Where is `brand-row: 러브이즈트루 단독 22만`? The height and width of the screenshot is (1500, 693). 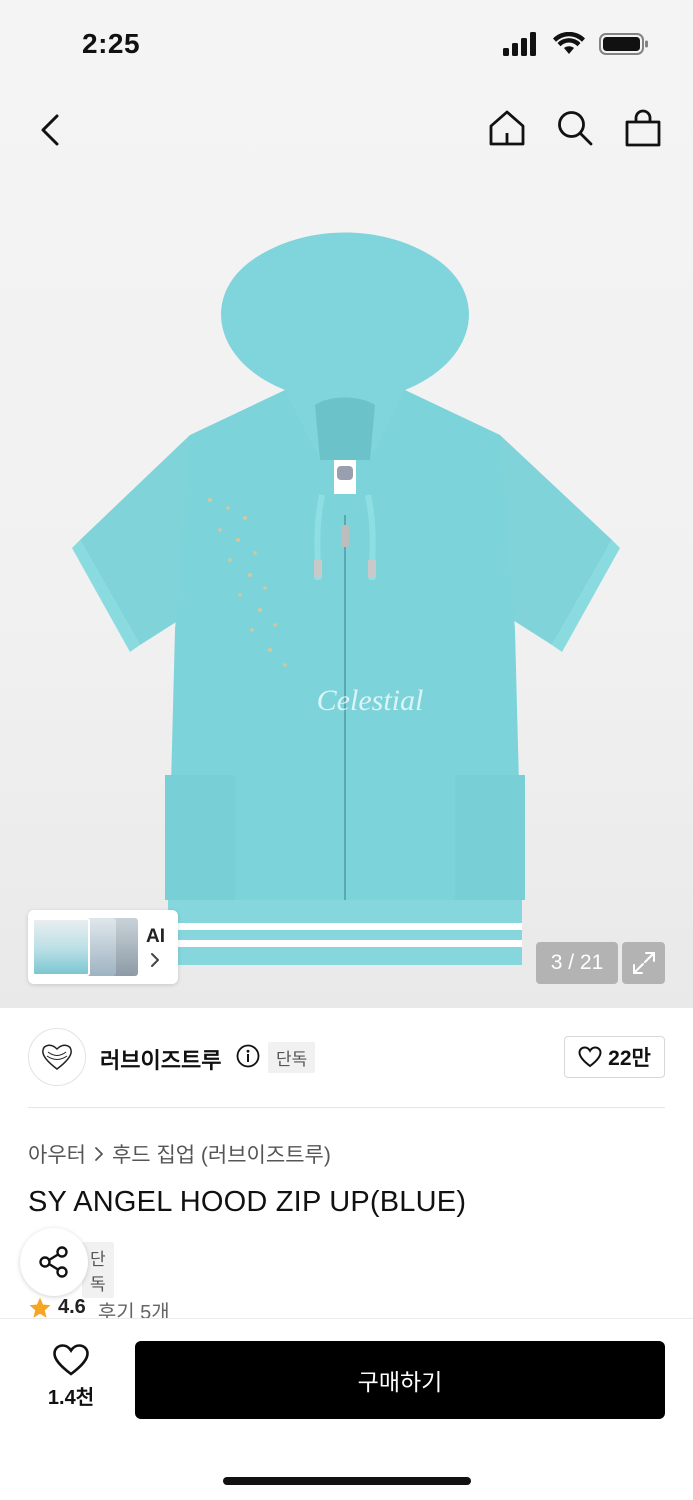 brand-row: 러브이즈트루 단독 22만 is located at coordinates (346, 1057).